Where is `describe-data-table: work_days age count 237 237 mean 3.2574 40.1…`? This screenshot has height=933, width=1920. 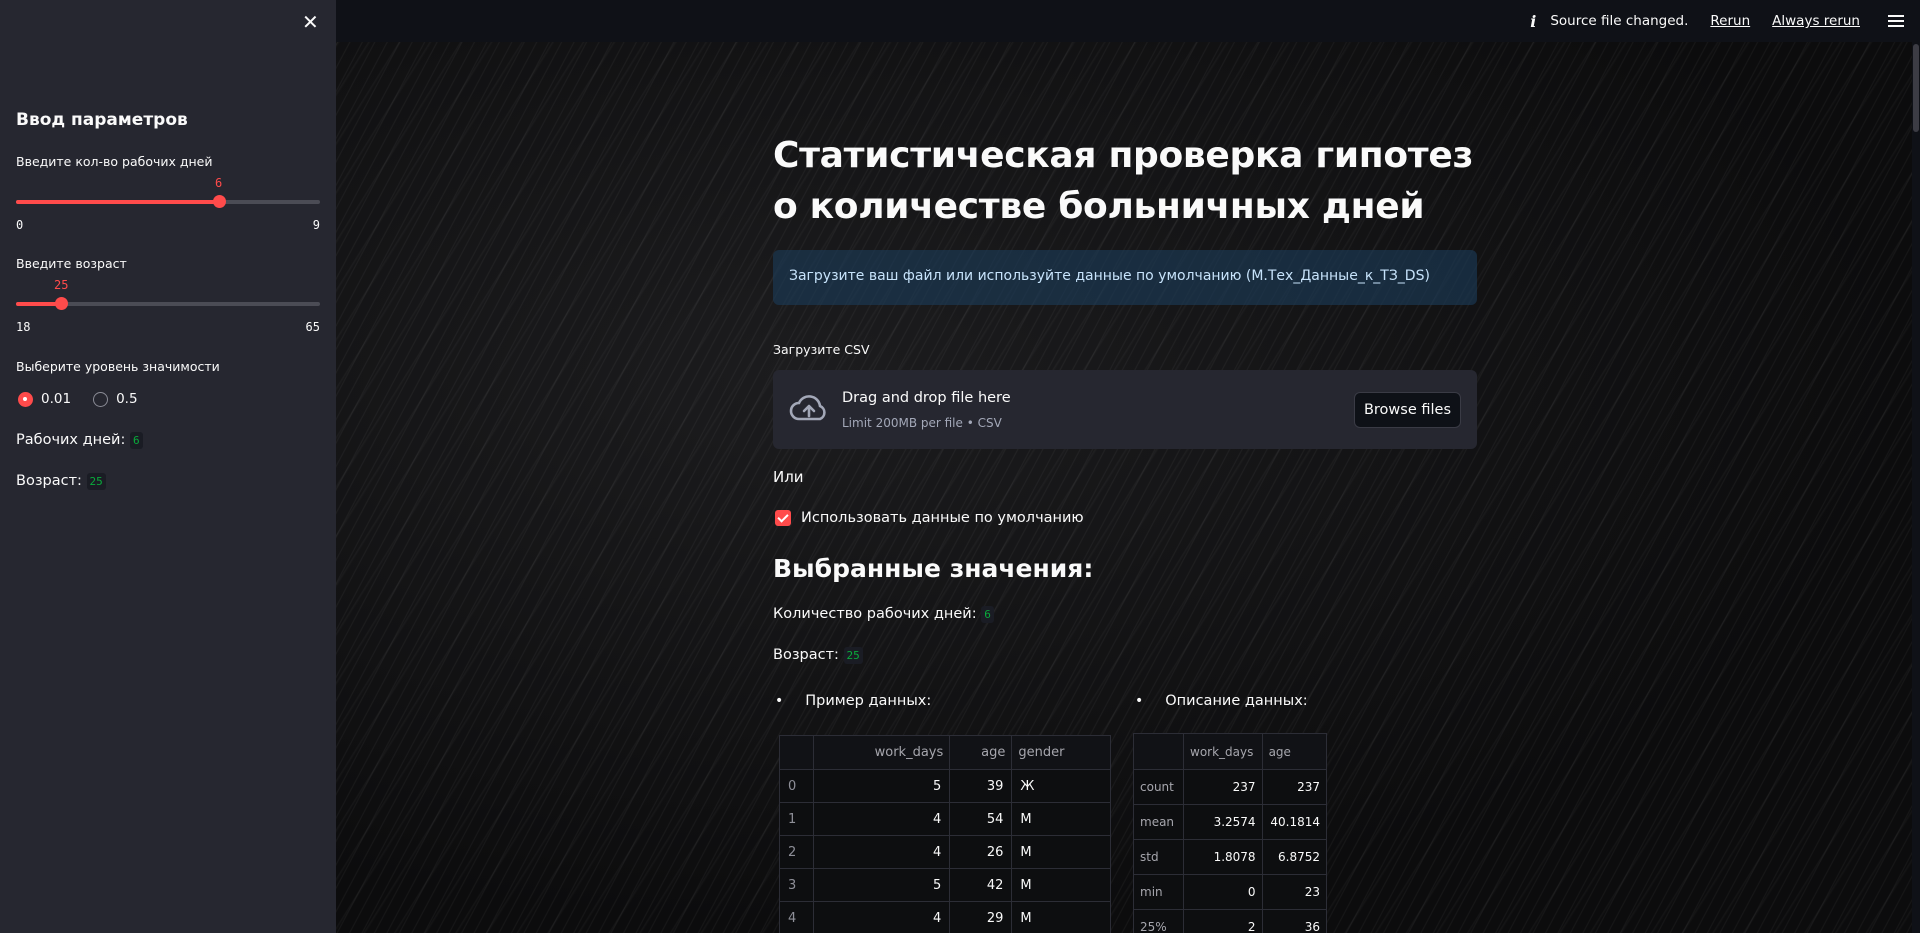 describe-data-table: work_days age count 237 237 mean 3.2574 40.1… is located at coordinates (1230, 833).